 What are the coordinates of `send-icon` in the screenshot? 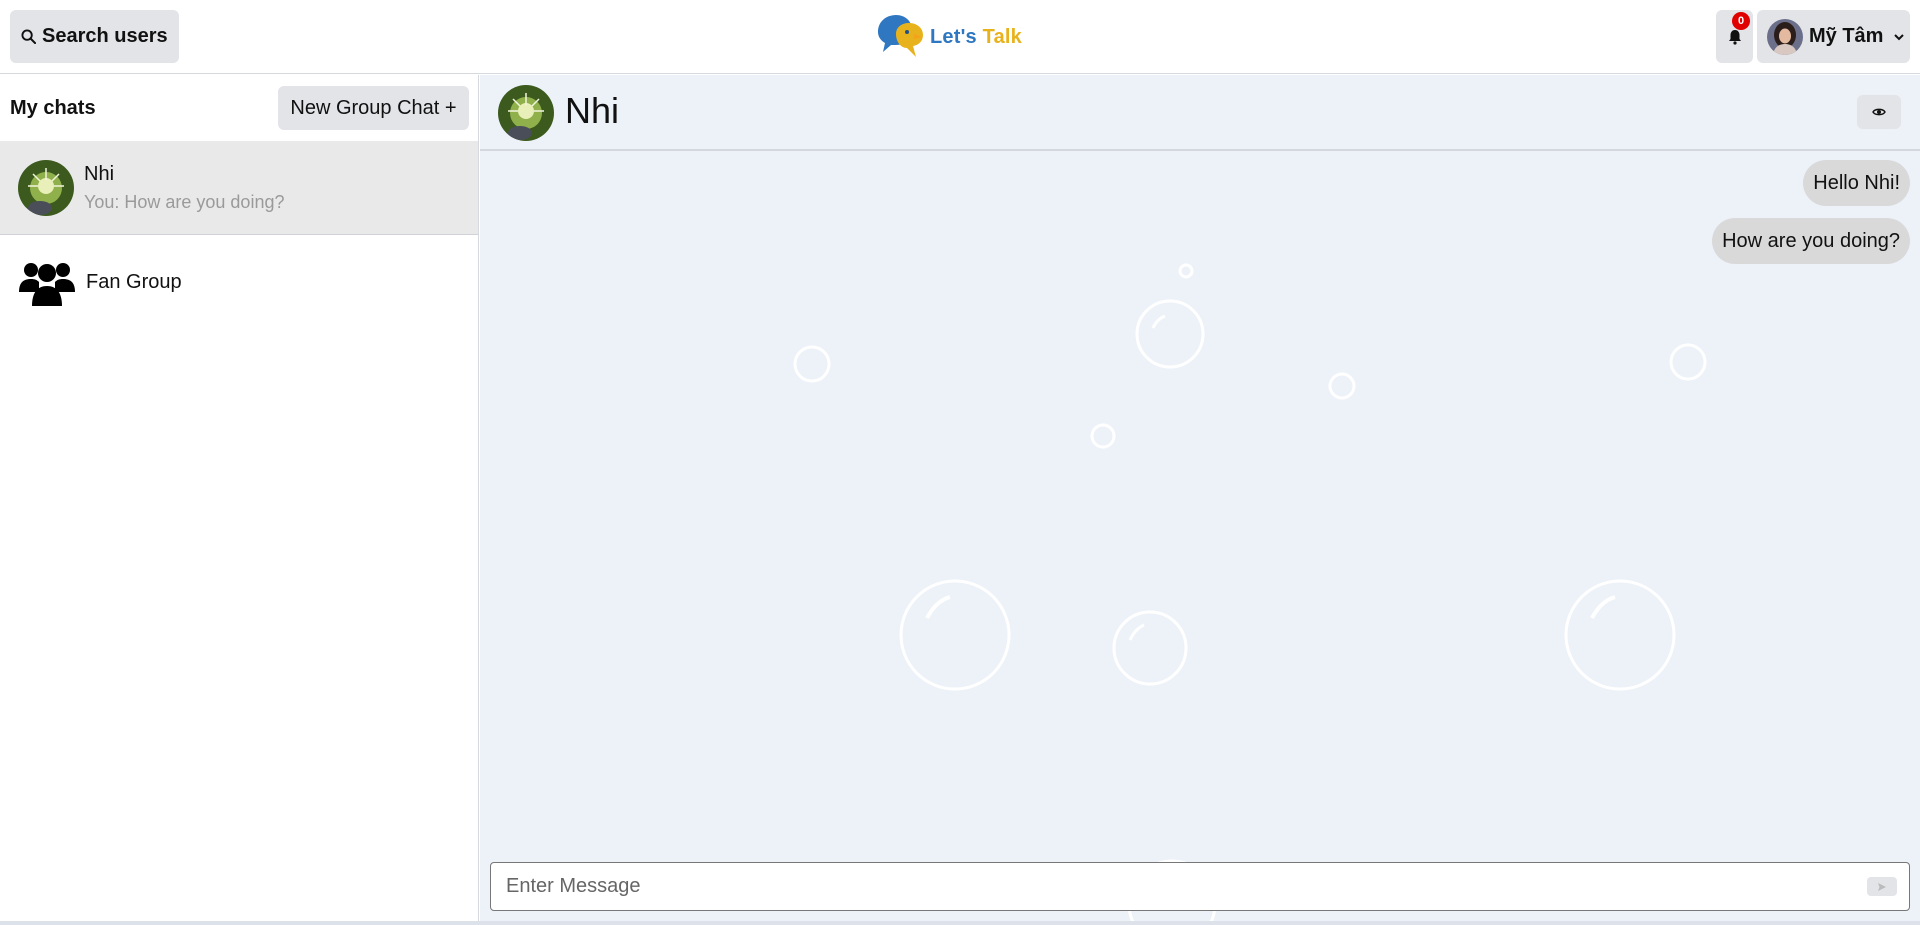 It's located at (1882, 886).